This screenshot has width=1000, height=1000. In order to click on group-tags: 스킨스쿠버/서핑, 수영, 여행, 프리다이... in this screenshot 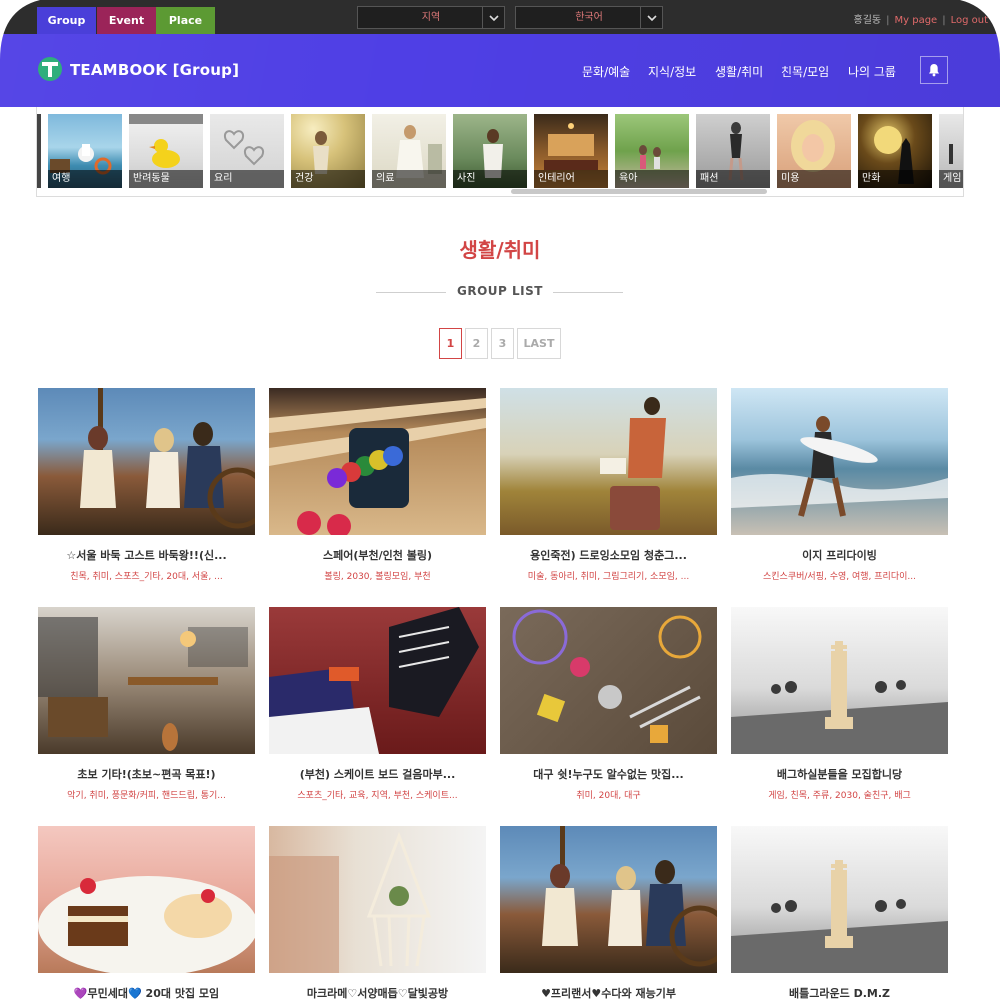, I will do `click(839, 577)`.